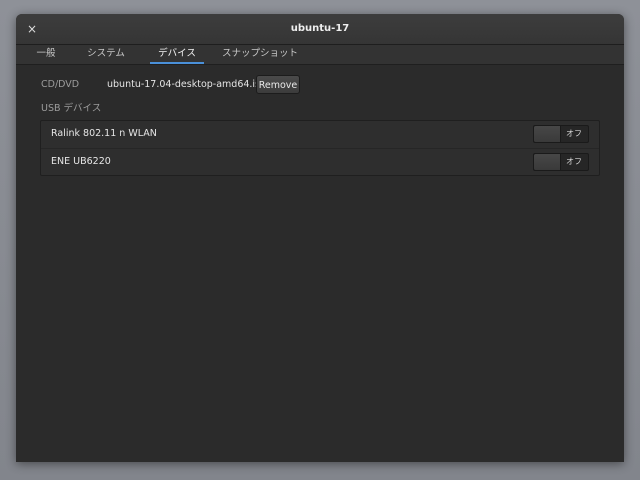  What do you see at coordinates (46, 54) in the screenshot?
I see `tab-general: 一般` at bounding box center [46, 54].